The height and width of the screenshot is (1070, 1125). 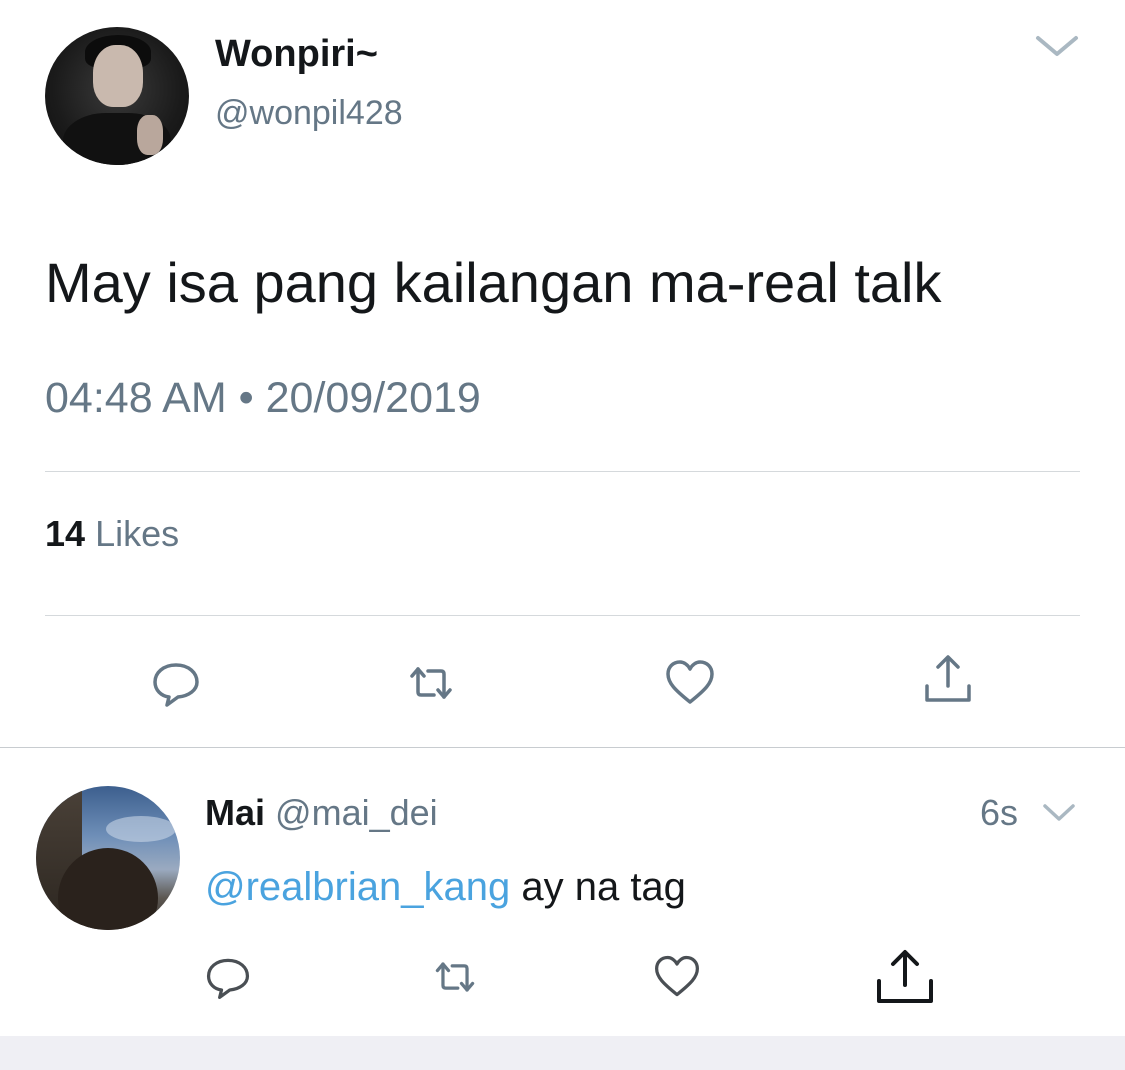 I want to click on reply-author: Mai @mai_dei, so click(x=321, y=813).